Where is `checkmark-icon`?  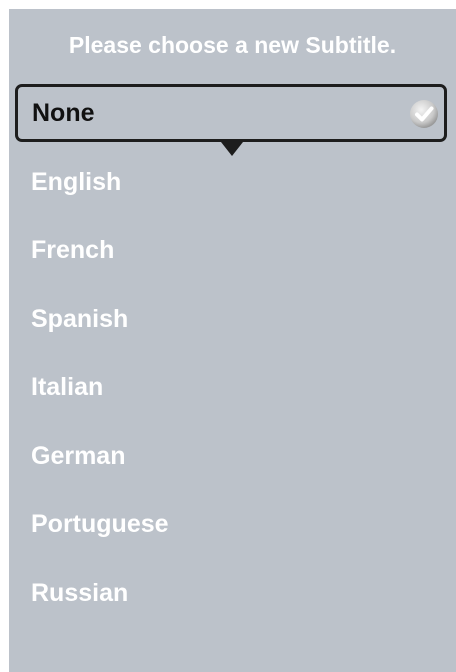
checkmark-icon is located at coordinates (424, 114).